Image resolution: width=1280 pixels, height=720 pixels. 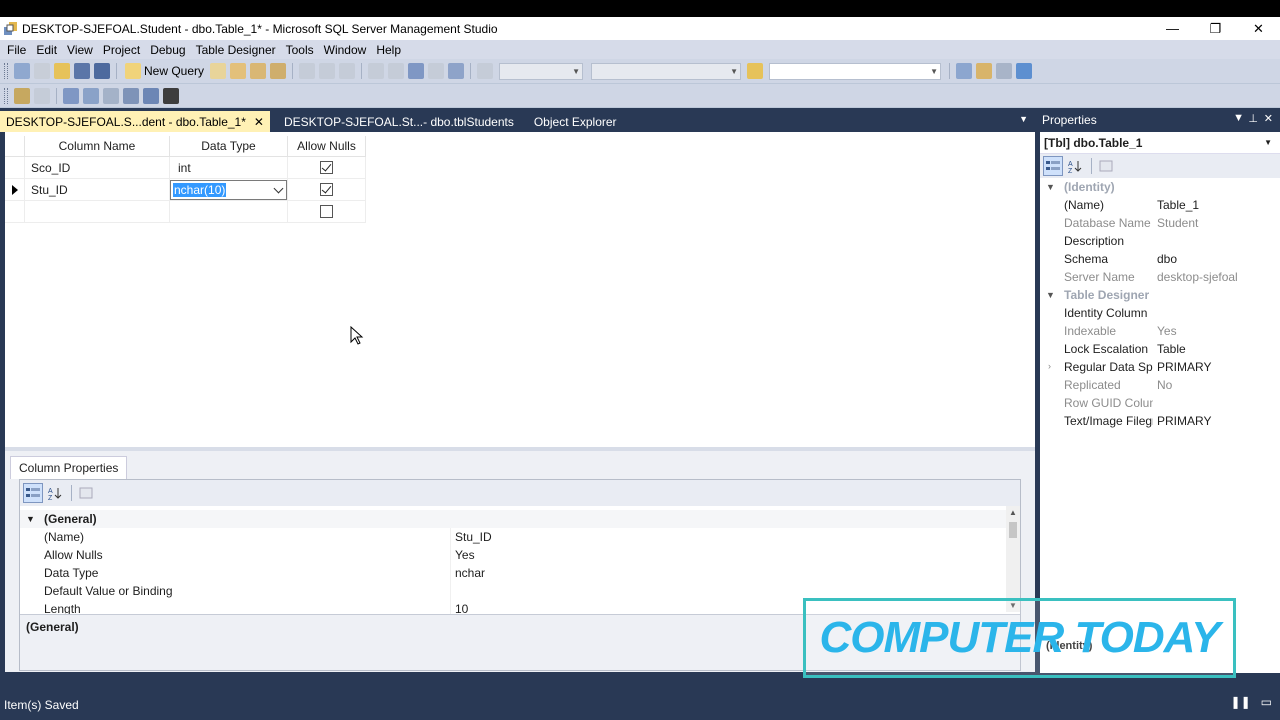 I want to click on property-row: › Regular Data Spac PRIMARY, so click(x=1160, y=367).